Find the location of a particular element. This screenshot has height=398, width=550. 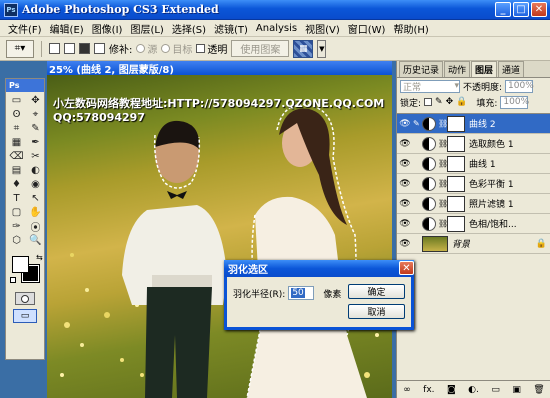

patch-tool-icon: ▦ is located at coordinates (16, 142).